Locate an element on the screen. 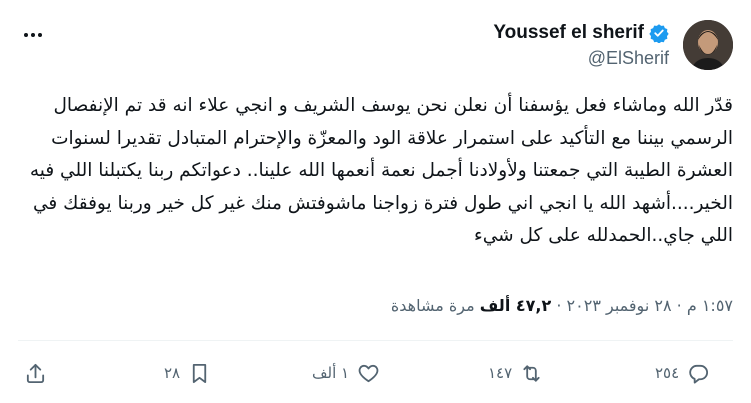 Image resolution: width=751 pixels, height=403 pixels. avatar-image is located at coordinates (708, 45).